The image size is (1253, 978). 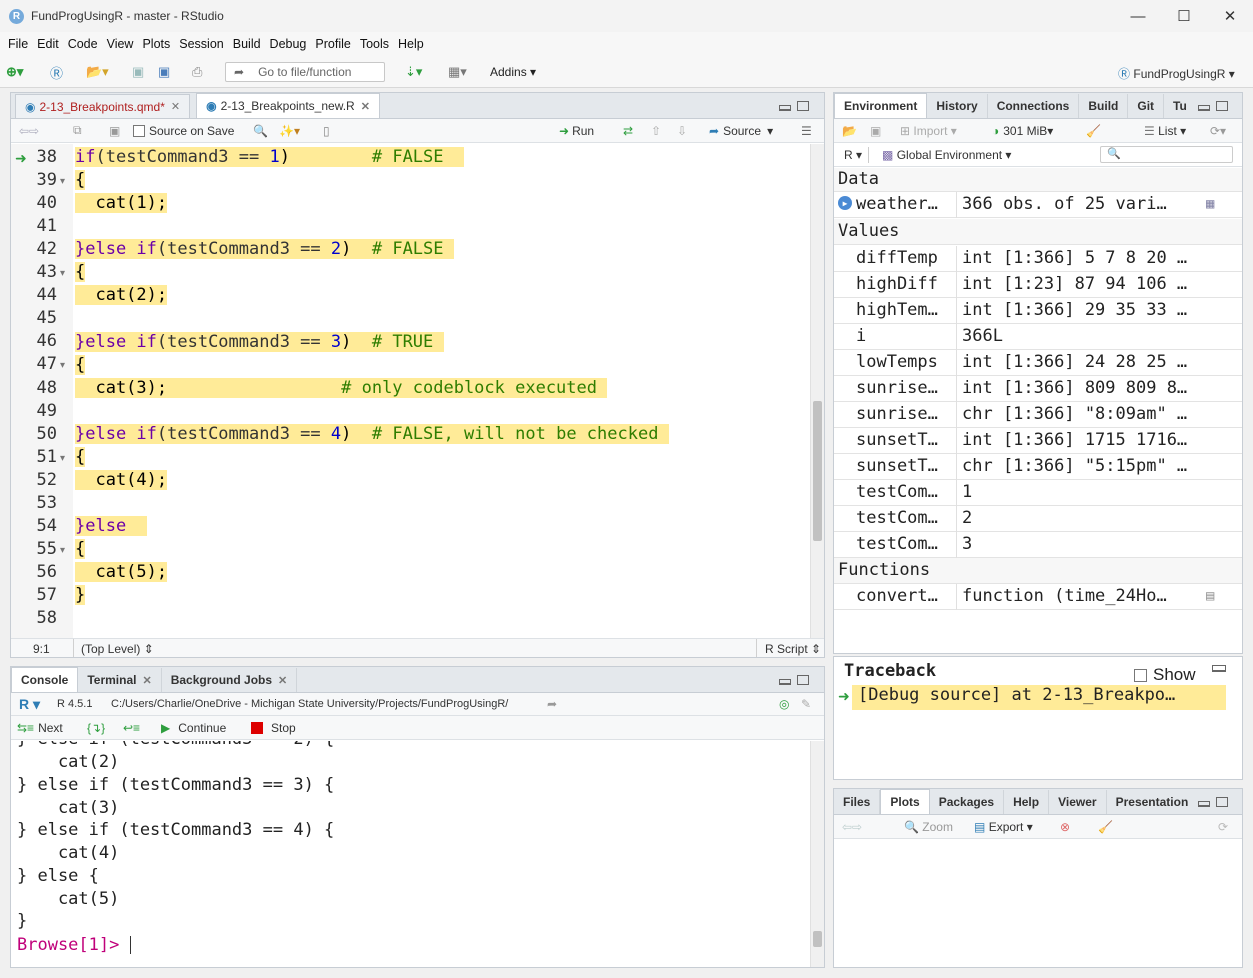 What do you see at coordinates (34, 503) in the screenshot?
I see `line-number: 53` at bounding box center [34, 503].